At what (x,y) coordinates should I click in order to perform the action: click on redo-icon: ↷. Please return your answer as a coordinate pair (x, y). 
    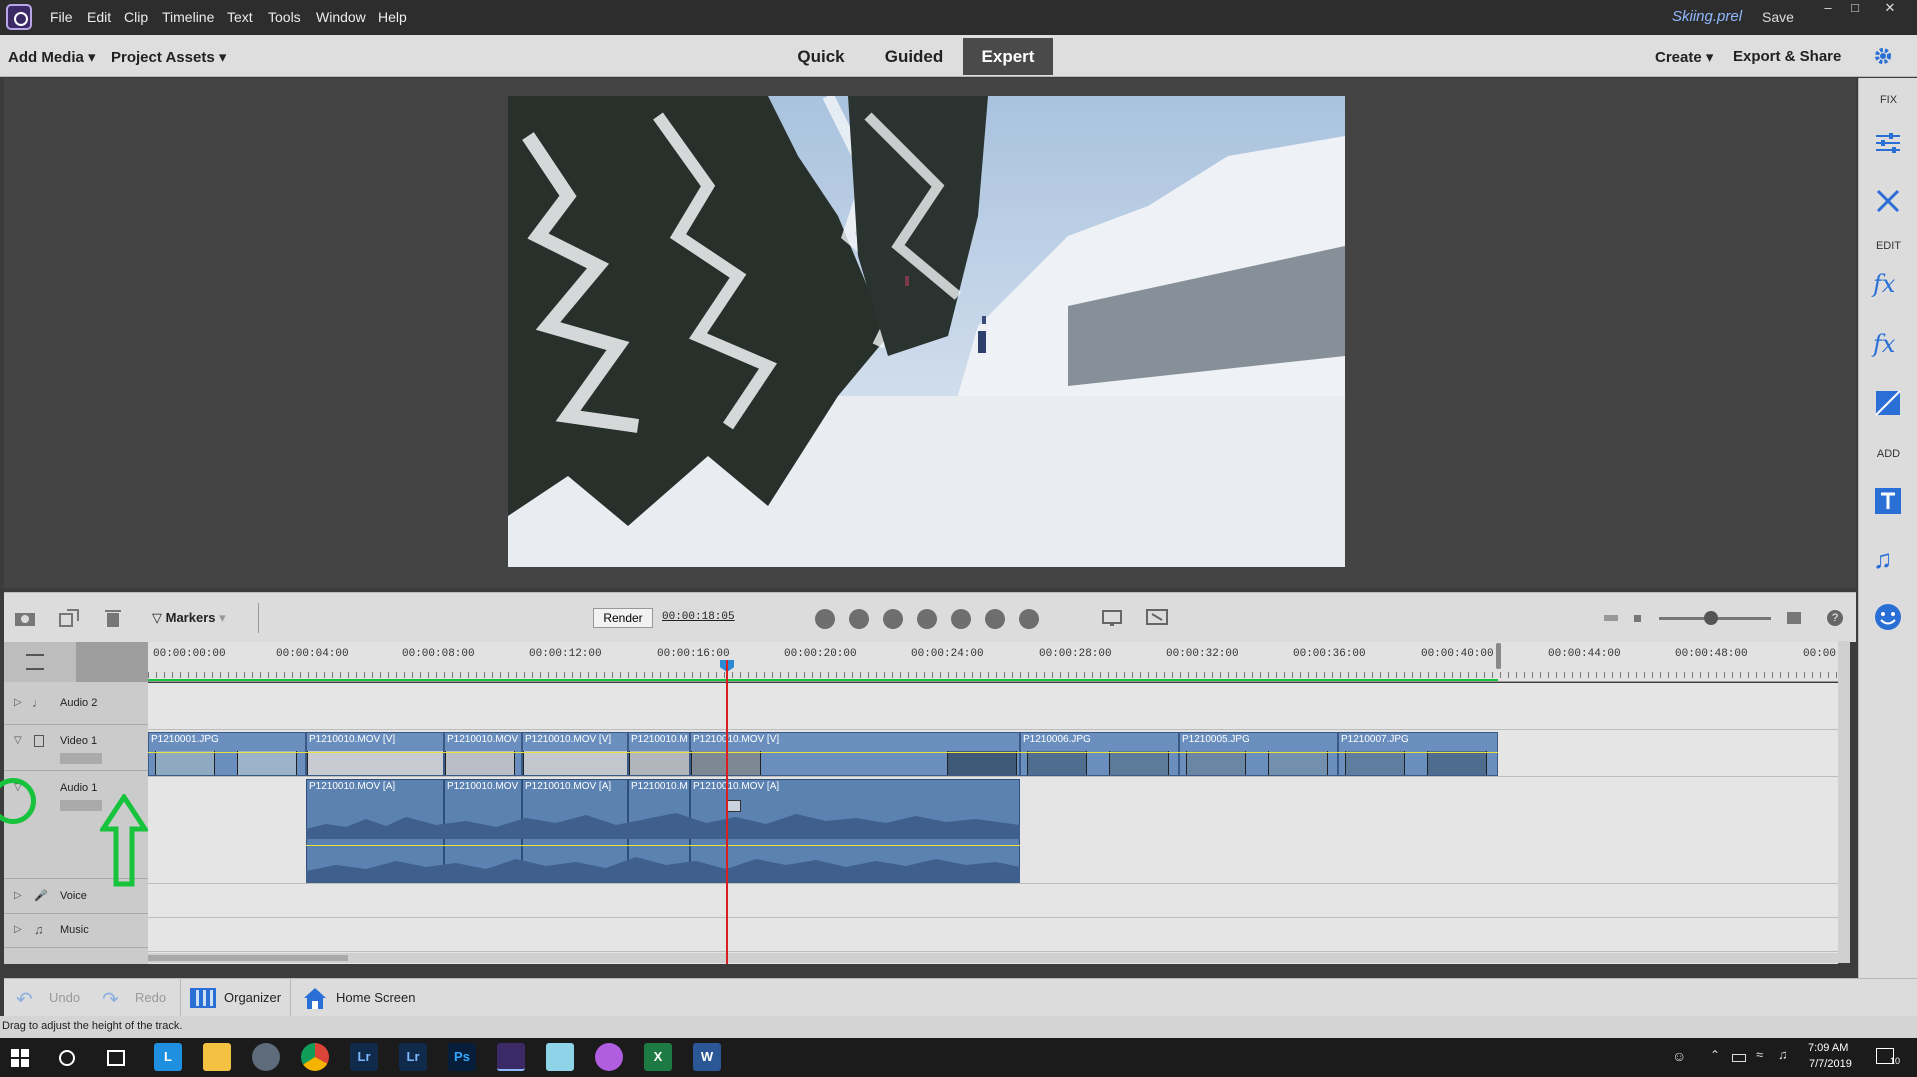
    Looking at the image, I should click on (110, 999).